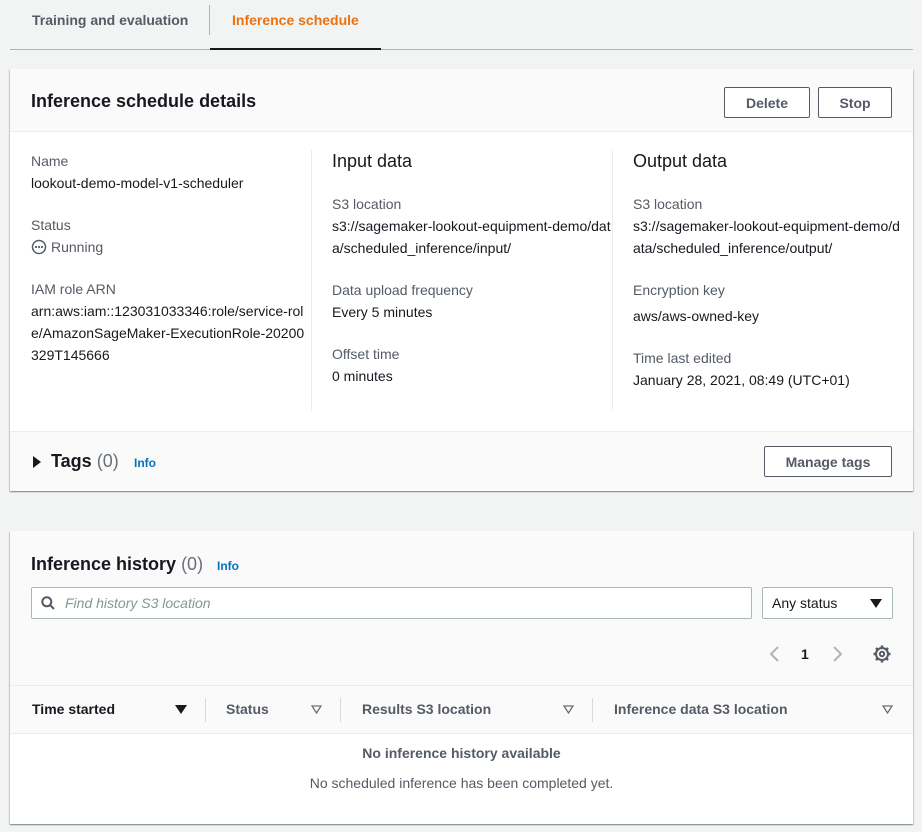 Image resolution: width=922 pixels, height=832 pixels. I want to click on chevron-left-icon, so click(775, 654).